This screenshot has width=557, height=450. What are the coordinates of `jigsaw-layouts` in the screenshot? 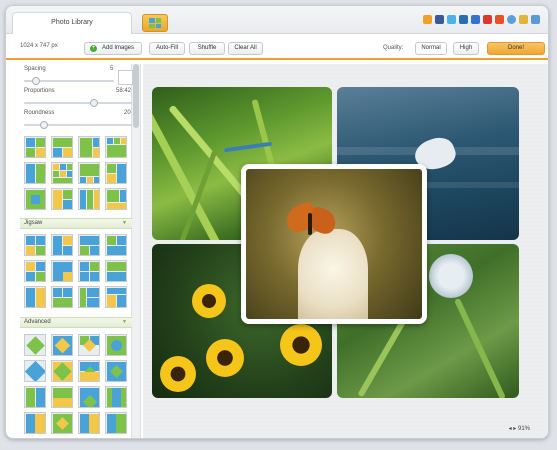 It's located at (75, 271).